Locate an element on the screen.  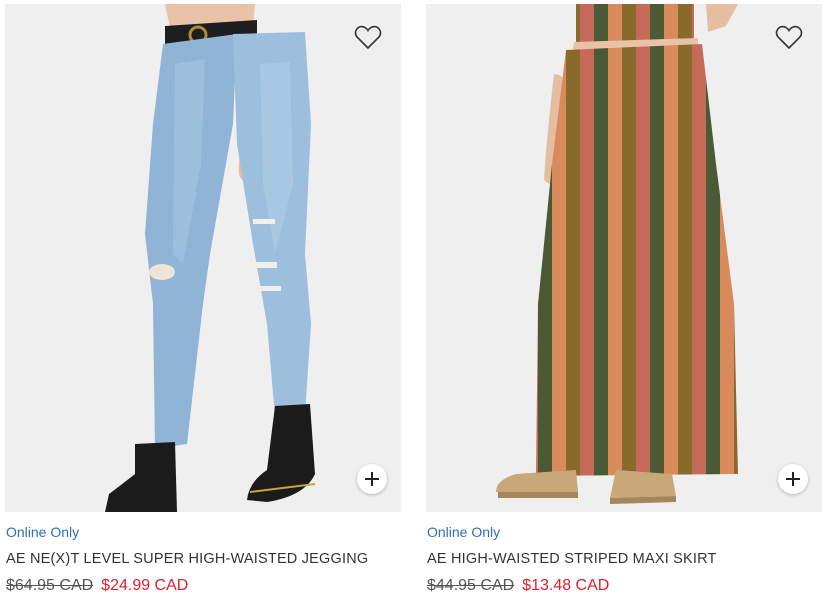
original-price: $44.95 CAD is located at coordinates (471, 585).